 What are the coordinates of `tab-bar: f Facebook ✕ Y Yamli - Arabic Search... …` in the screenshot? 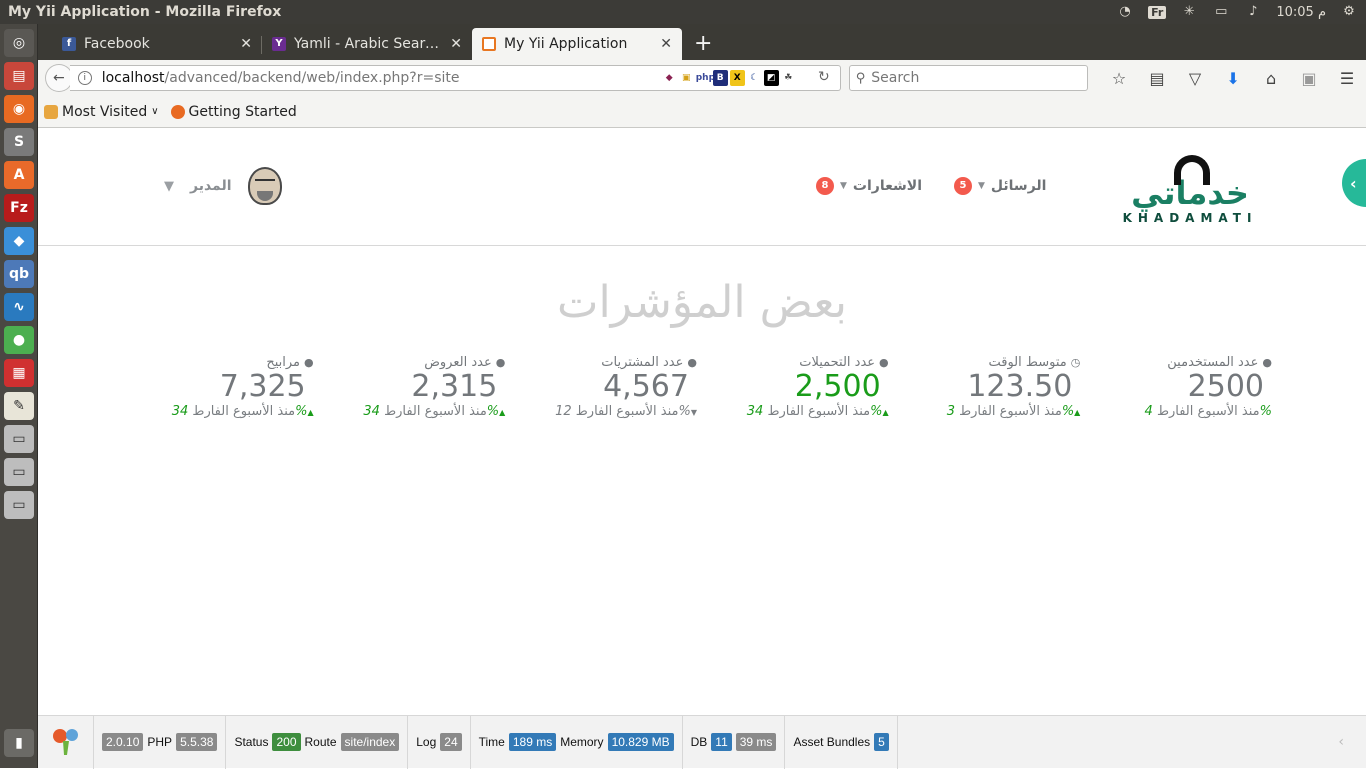 It's located at (702, 42).